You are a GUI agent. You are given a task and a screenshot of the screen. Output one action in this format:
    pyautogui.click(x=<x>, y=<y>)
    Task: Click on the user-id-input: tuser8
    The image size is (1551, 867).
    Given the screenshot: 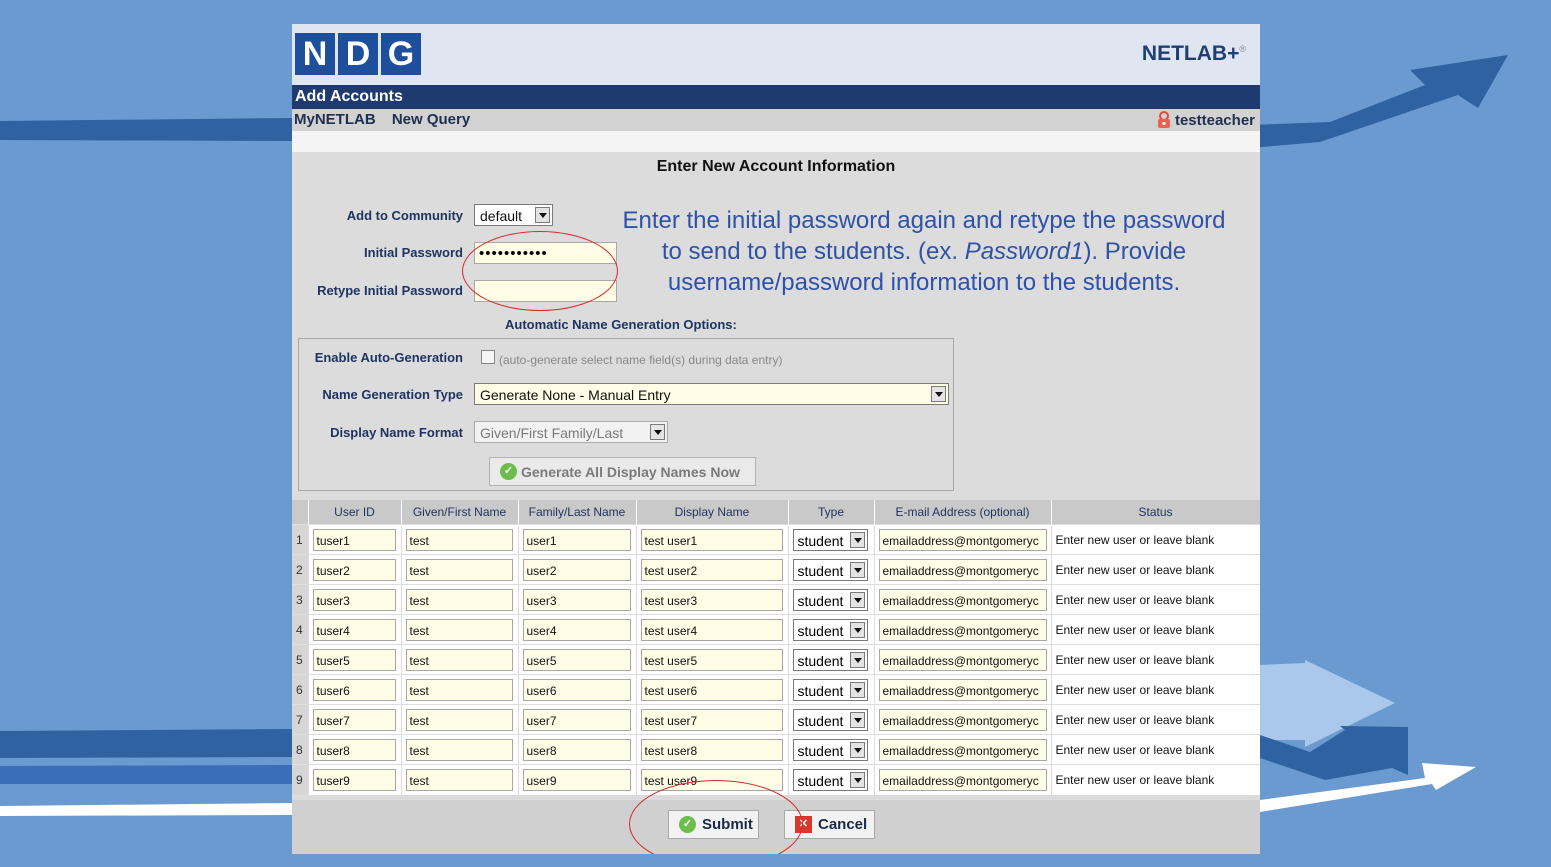 What is the action you would take?
    pyautogui.click(x=354, y=749)
    